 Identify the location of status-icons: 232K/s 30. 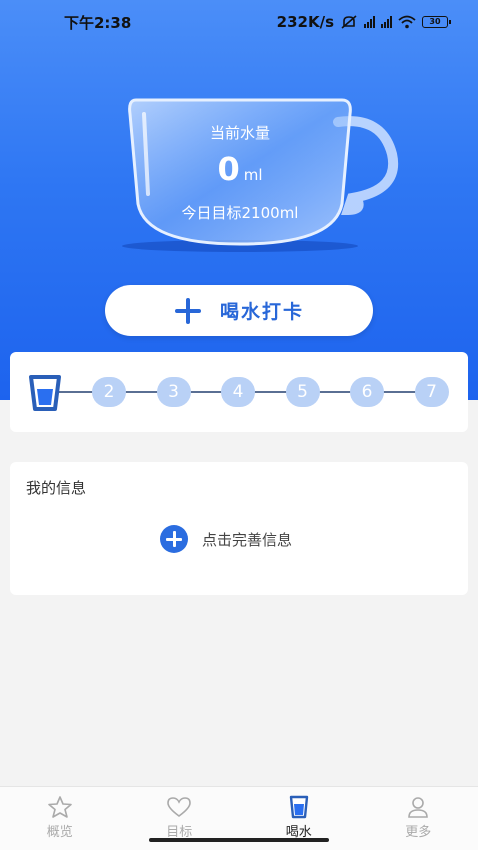
(363, 22).